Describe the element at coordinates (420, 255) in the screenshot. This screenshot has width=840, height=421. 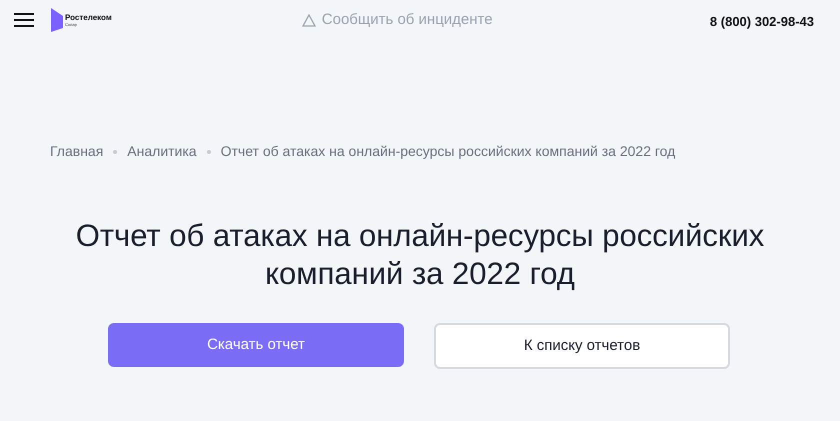
I see `page-title: Отчет об атаках на онлайн-ресурсы российских компаний за 2022 год` at that location.